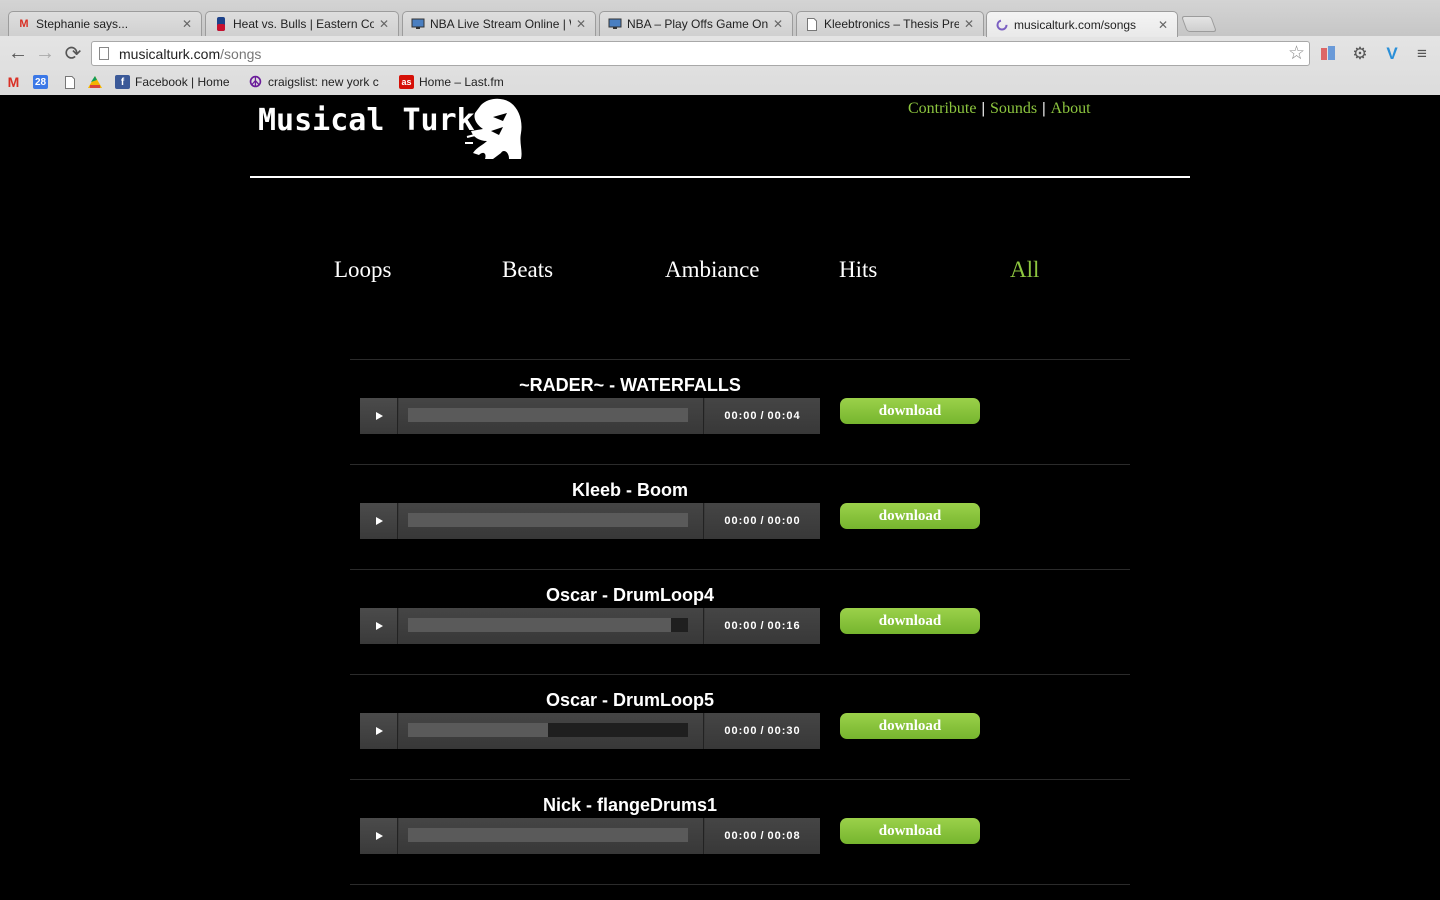 The image size is (1440, 900). Describe the element at coordinates (942, 108) in the screenshot. I see `nav-contribute: Contribute` at that location.